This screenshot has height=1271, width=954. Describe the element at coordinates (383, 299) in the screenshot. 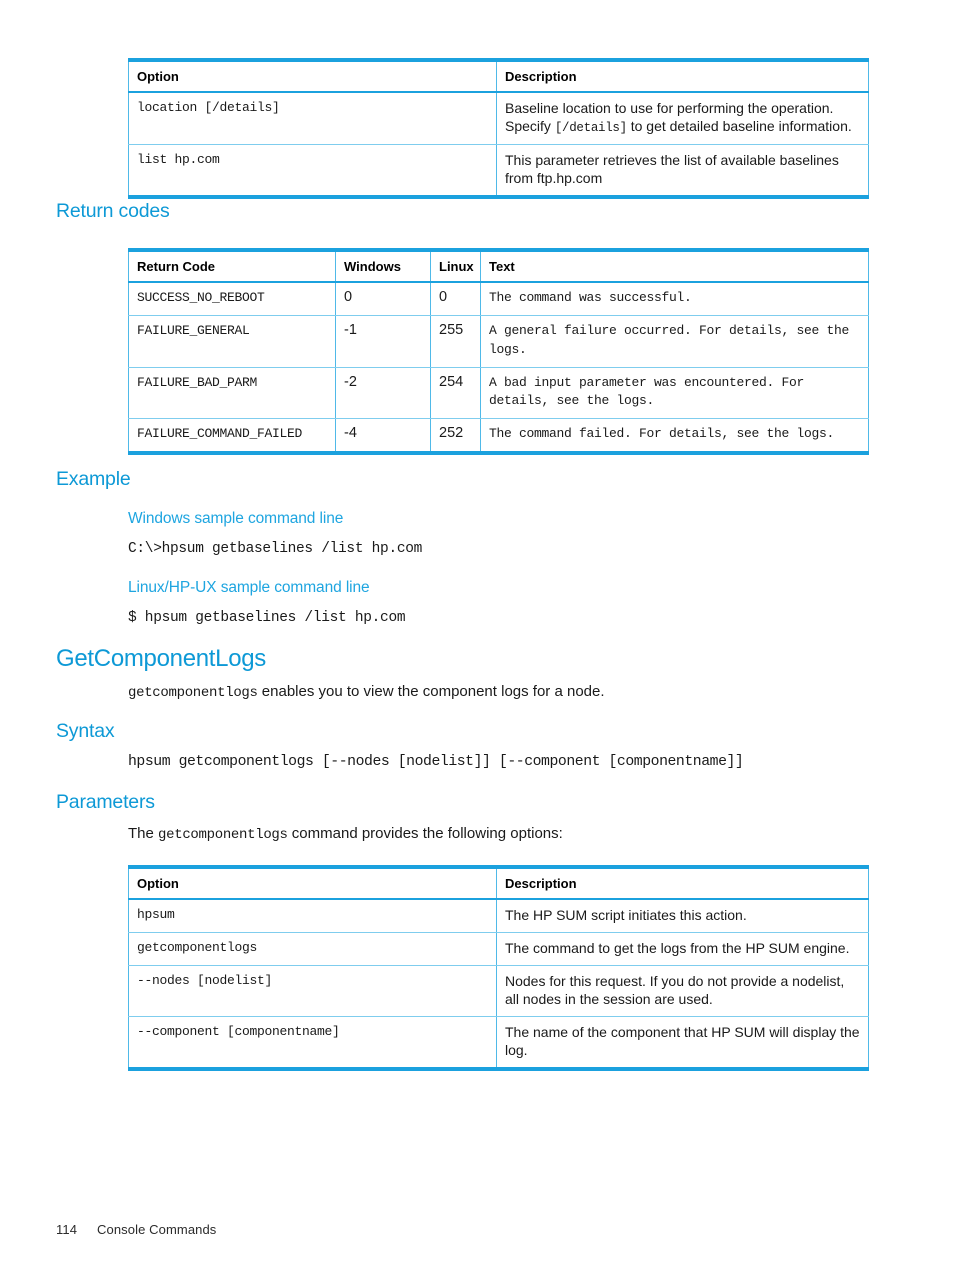

I see `cell-windows-value: 0` at that location.